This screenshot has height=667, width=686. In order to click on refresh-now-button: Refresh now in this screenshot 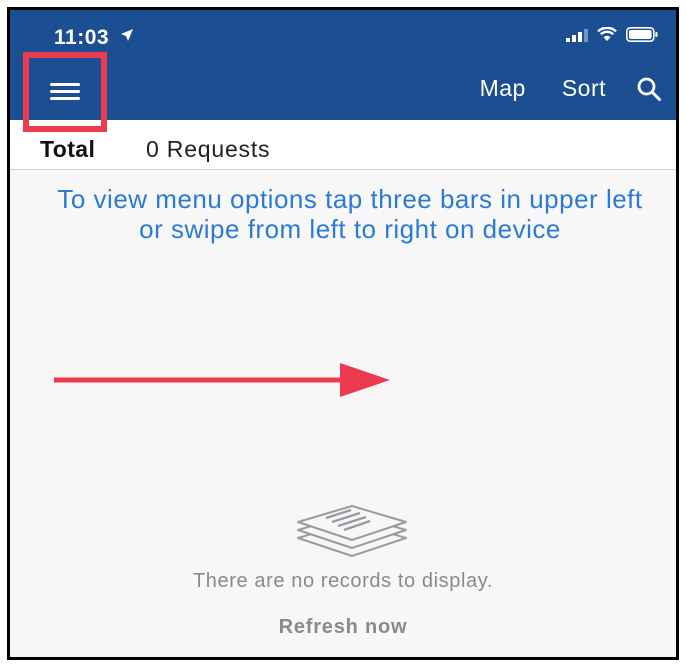, I will do `click(343, 627)`.